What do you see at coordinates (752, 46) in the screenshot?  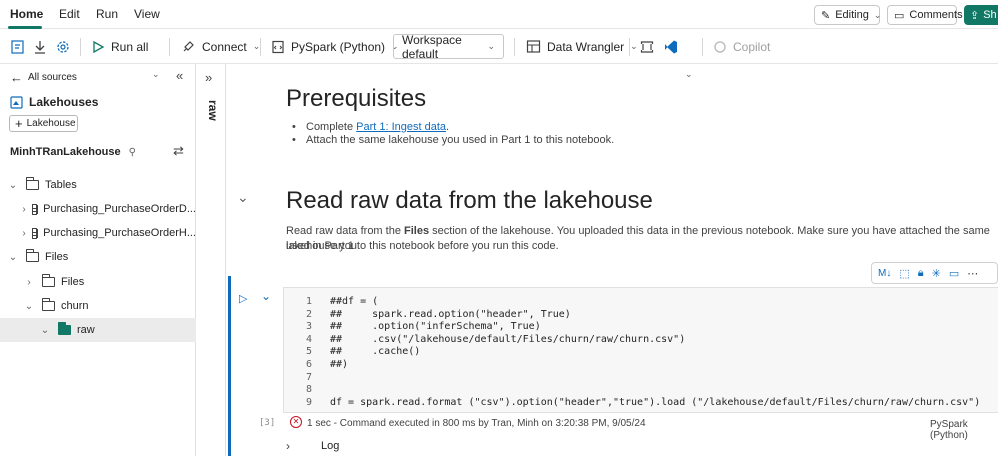 I see `copilot-label: Copilot` at bounding box center [752, 46].